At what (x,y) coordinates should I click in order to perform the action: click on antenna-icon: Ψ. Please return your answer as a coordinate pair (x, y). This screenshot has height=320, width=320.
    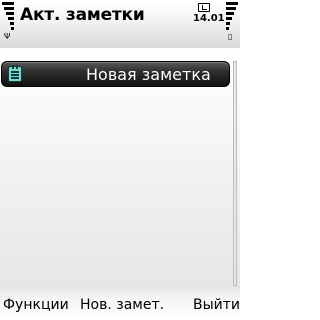
    Looking at the image, I should click on (7, 36).